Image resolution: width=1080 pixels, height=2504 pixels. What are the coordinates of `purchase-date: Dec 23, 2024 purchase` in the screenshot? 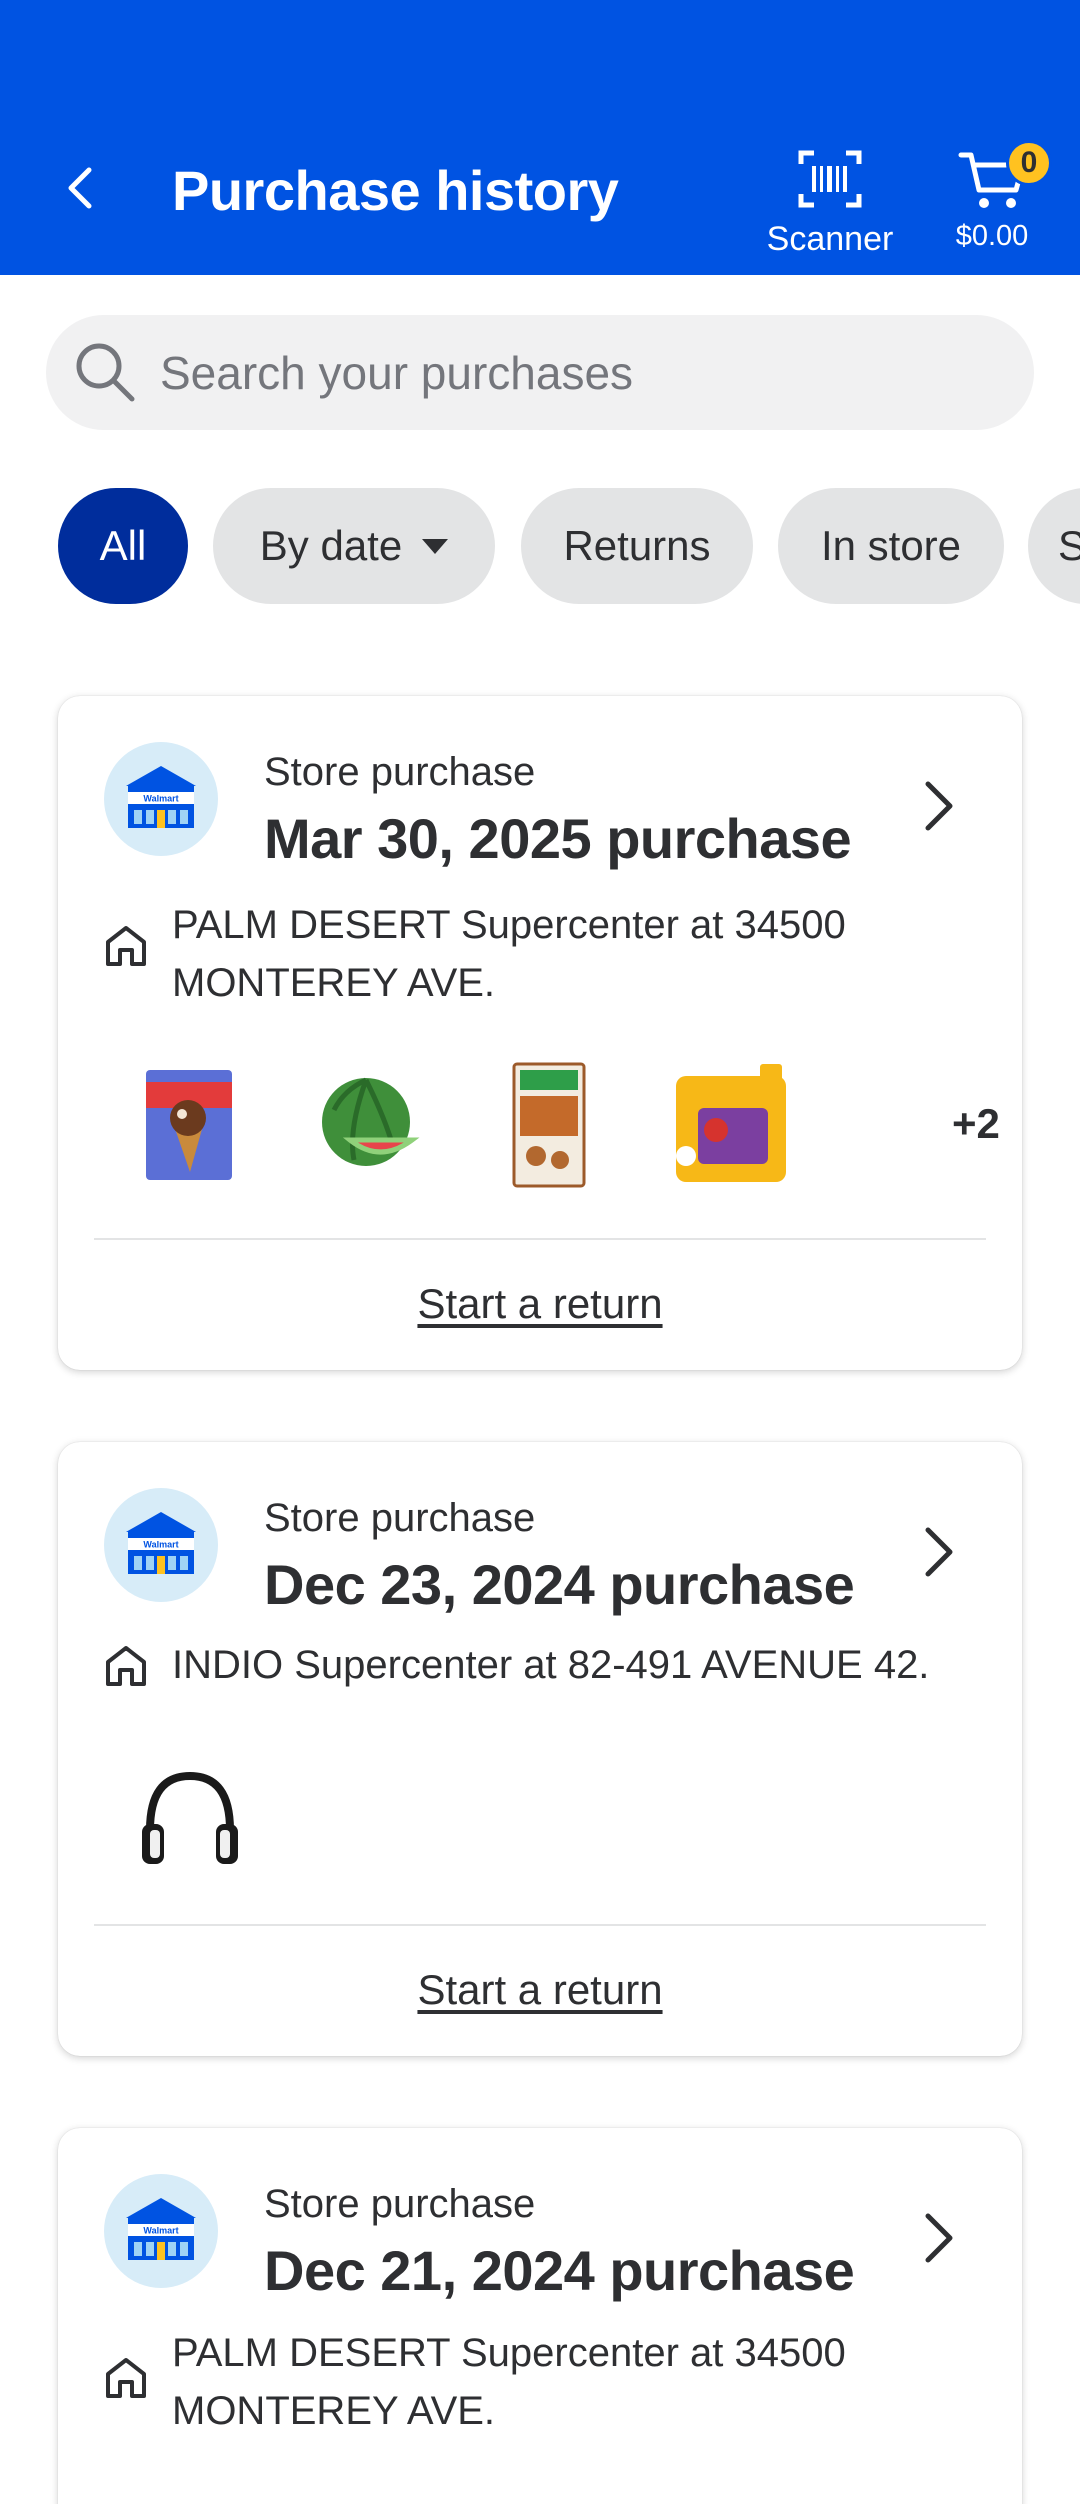 It's located at (559, 1584).